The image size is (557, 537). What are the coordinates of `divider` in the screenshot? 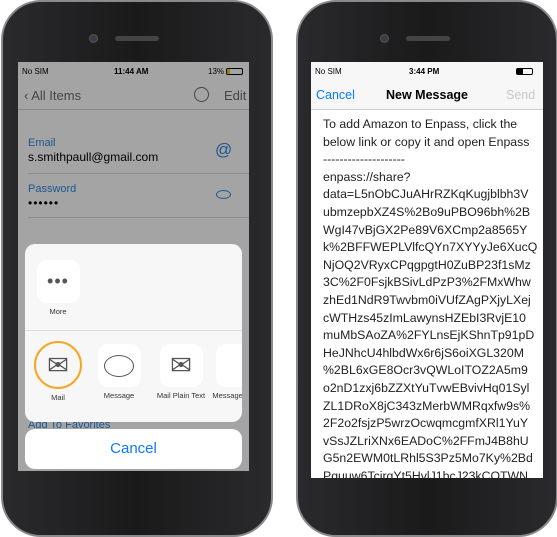 It's located at (133, 330).